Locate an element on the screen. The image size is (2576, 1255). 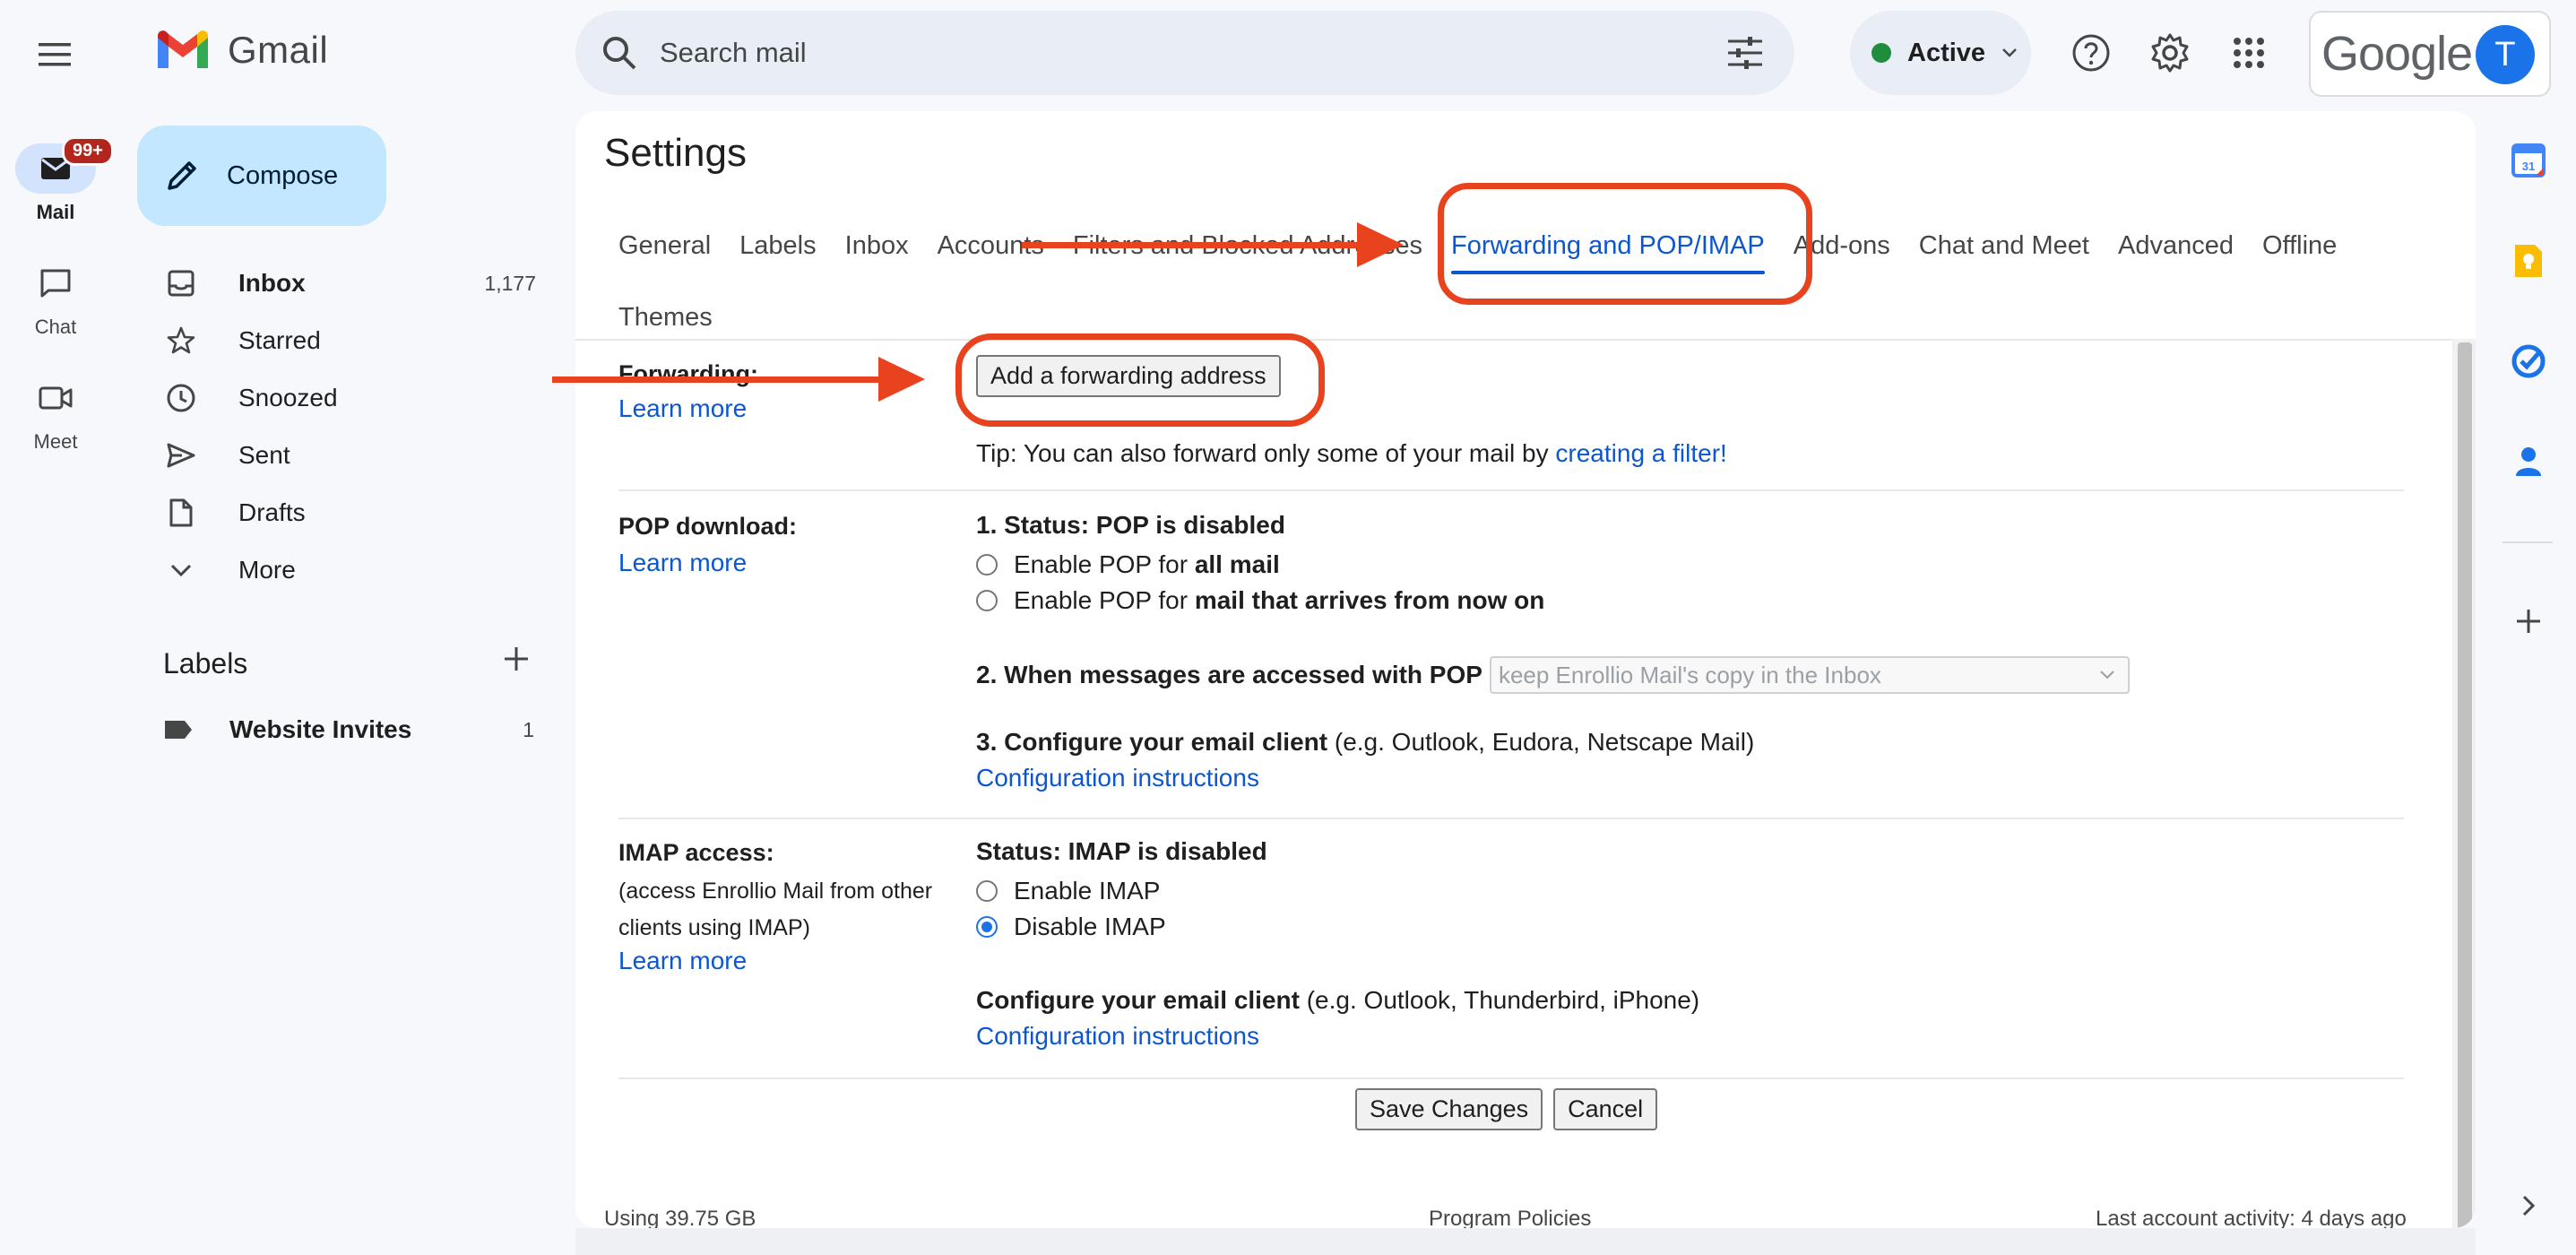
pencil-icon is located at coordinates (182, 175).